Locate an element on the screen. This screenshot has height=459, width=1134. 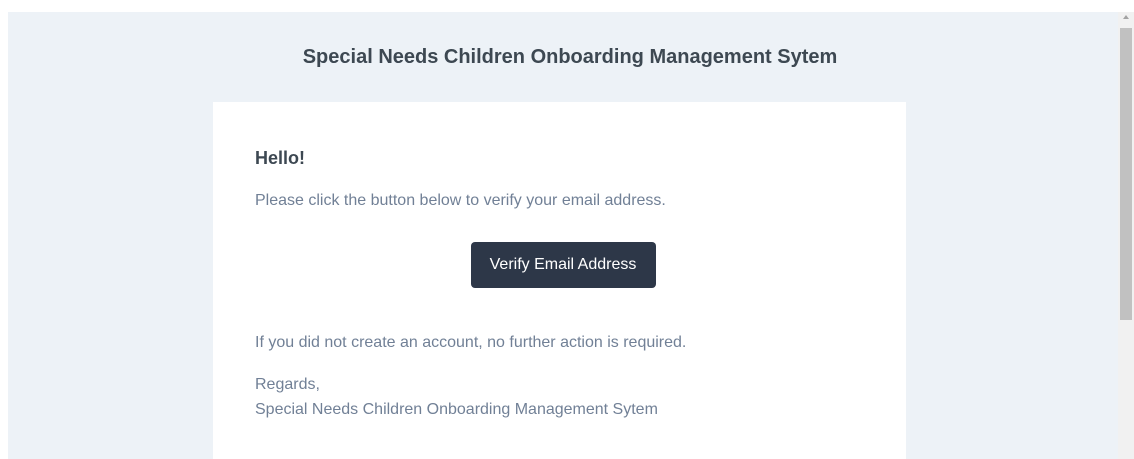
button-container: Verify Email Address is located at coordinates (559, 265).